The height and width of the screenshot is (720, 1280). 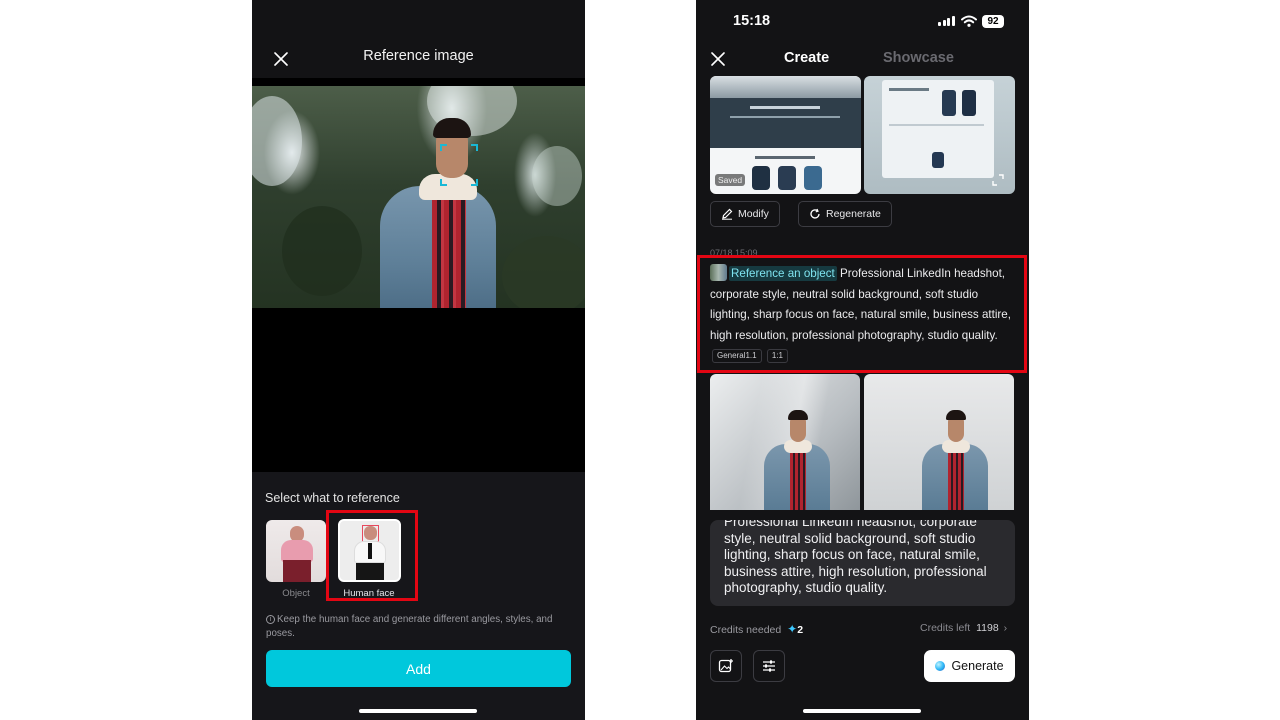 What do you see at coordinates (746, 630) in the screenshot?
I see `credits-needed-label: Credits needed` at bounding box center [746, 630].